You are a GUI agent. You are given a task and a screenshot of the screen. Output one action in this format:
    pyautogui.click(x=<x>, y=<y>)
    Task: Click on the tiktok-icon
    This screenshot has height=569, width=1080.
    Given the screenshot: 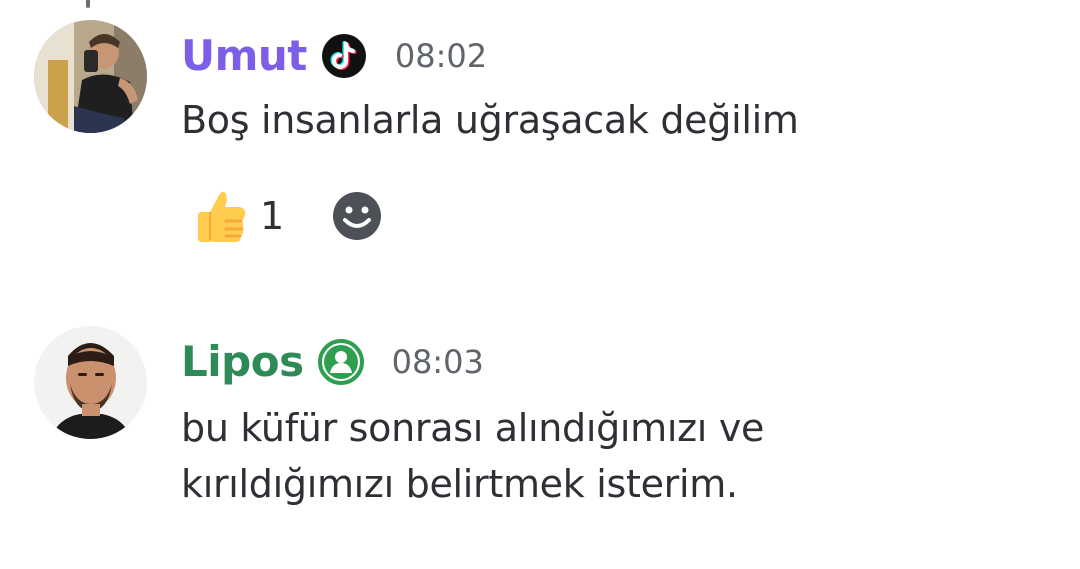 What is the action you would take?
    pyautogui.click(x=344, y=56)
    